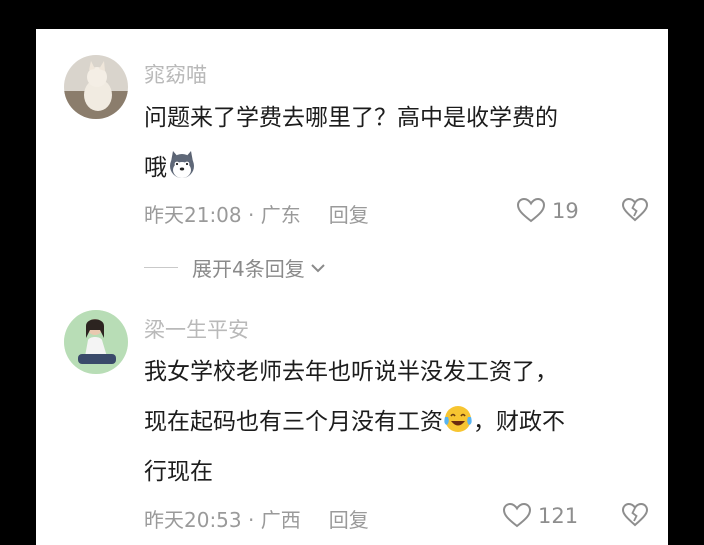 The width and height of the screenshot is (704, 545). Describe the element at coordinates (558, 515) in the screenshot. I see `like-count: 121` at that location.